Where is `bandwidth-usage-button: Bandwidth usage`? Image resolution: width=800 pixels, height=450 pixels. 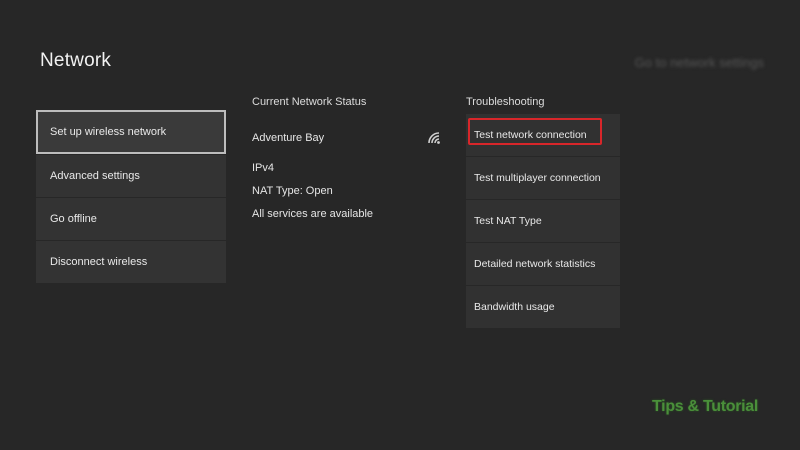
bandwidth-usage-button: Bandwidth usage is located at coordinates (543, 307).